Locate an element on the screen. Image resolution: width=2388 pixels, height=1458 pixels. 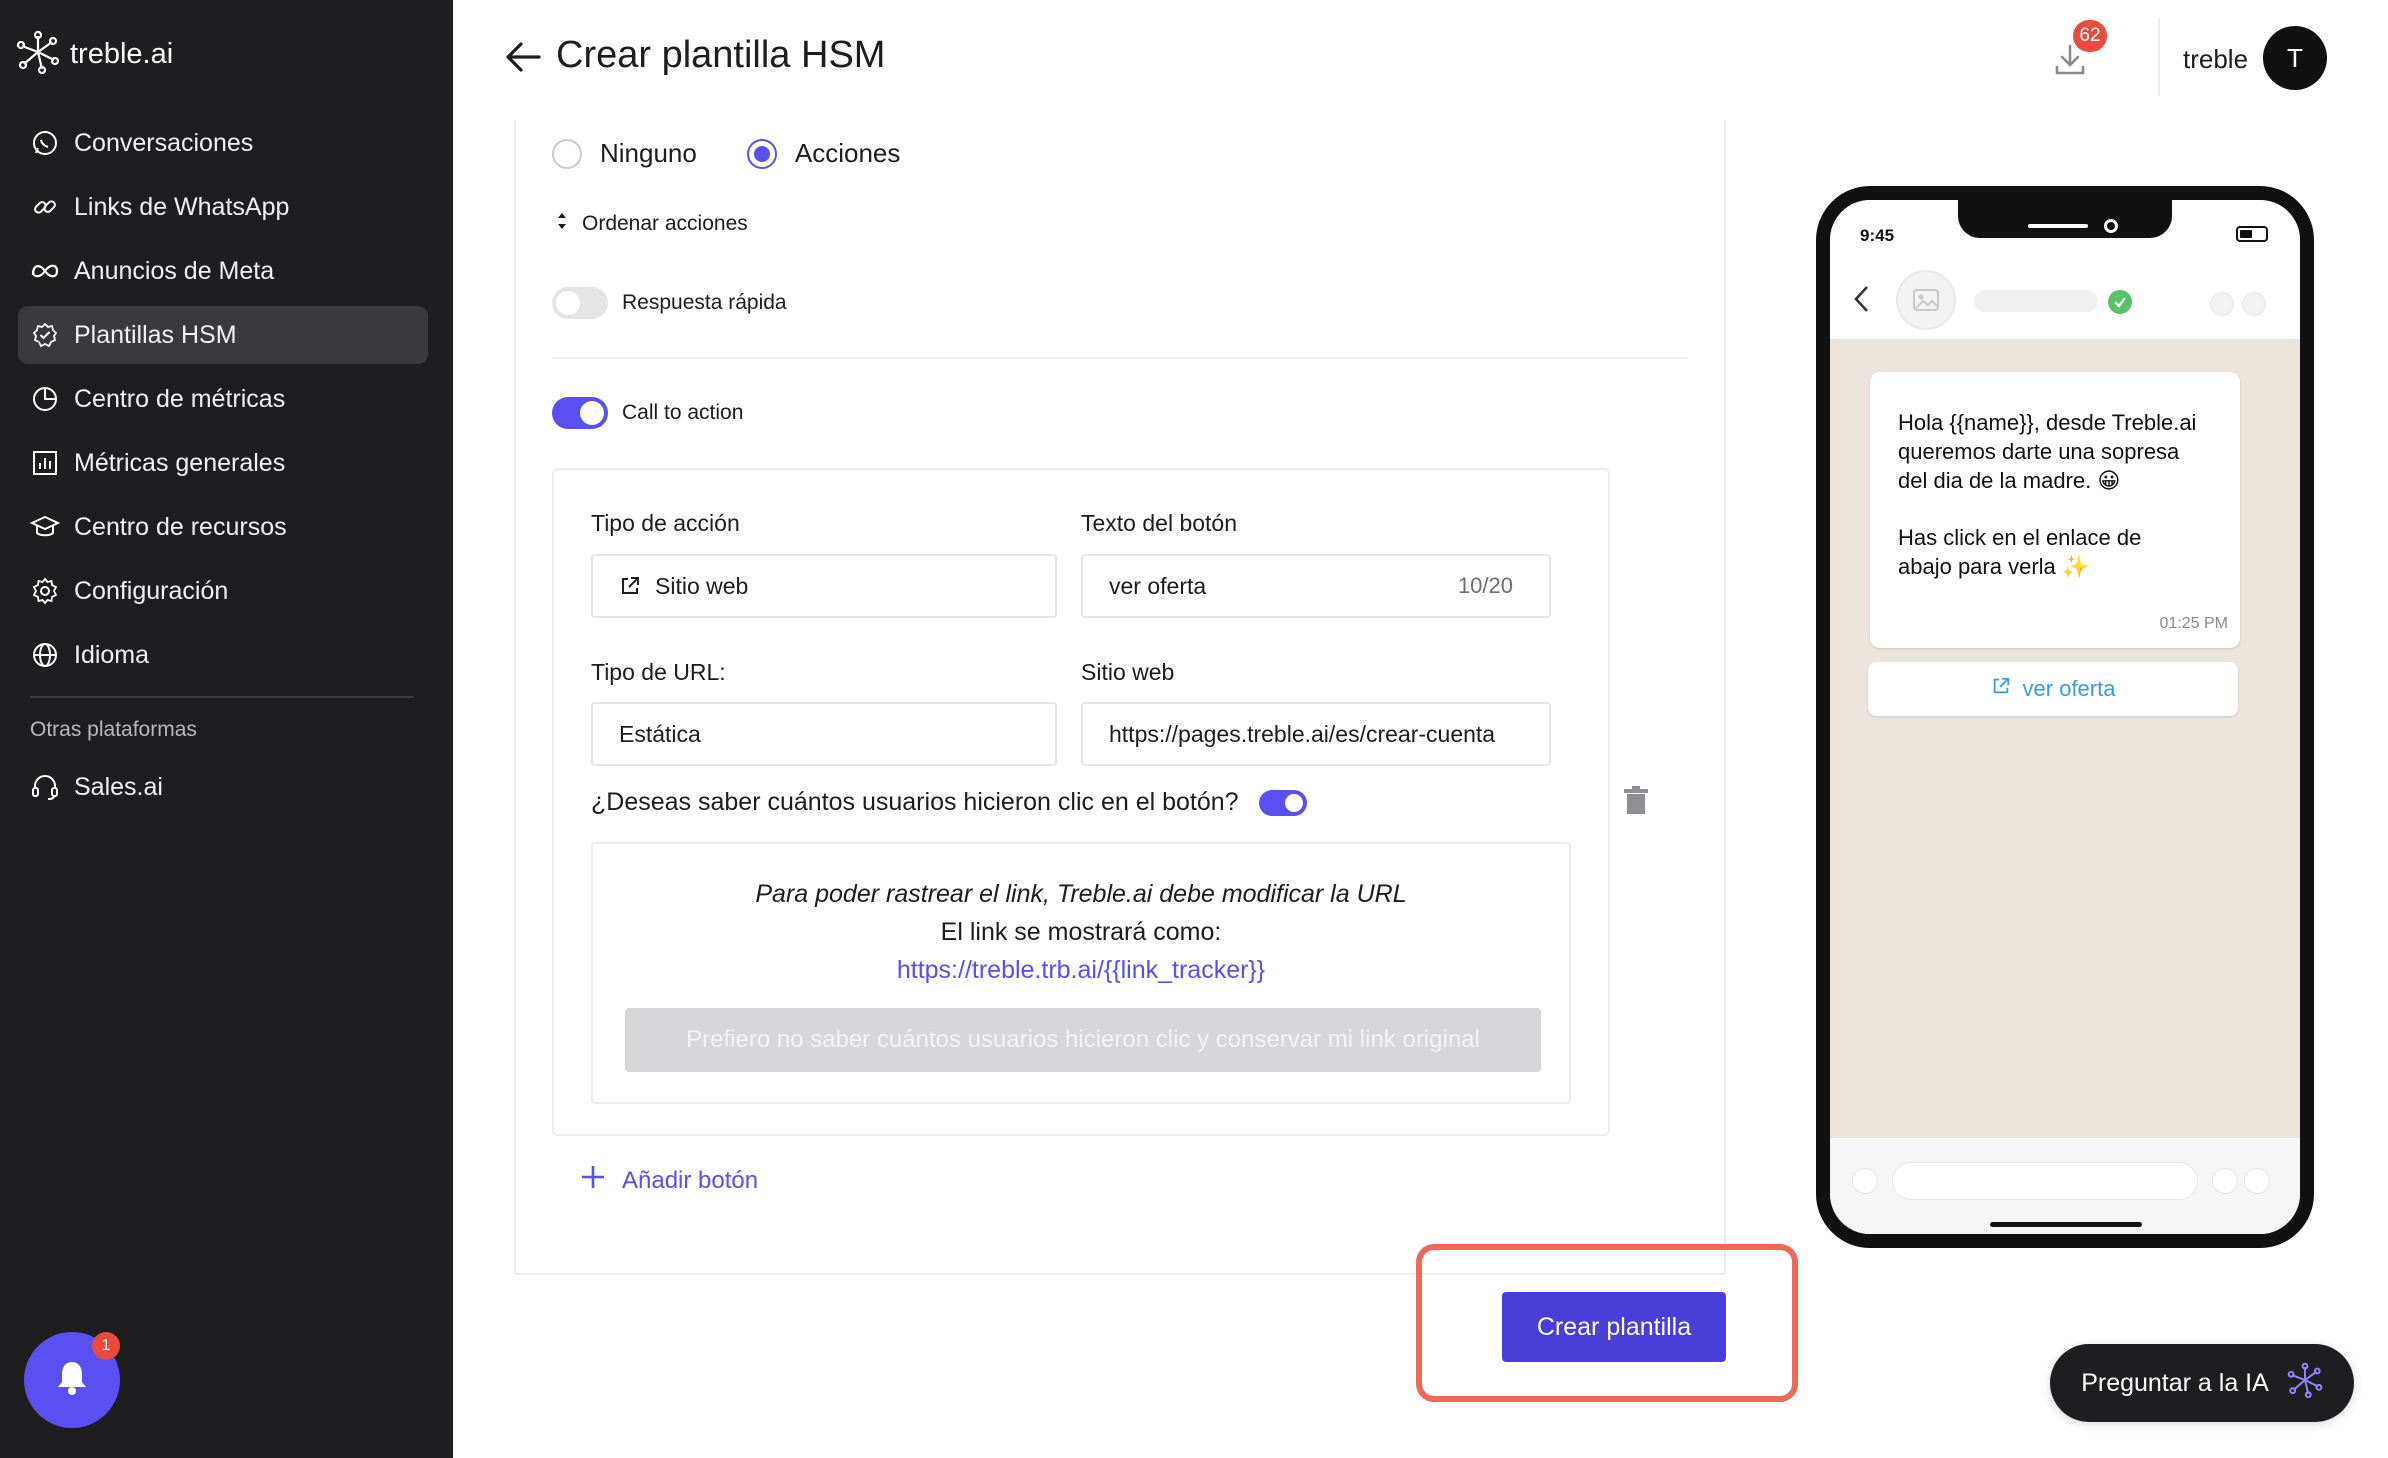
button-text-input: ver oferta 10/20 is located at coordinates (1316, 586).